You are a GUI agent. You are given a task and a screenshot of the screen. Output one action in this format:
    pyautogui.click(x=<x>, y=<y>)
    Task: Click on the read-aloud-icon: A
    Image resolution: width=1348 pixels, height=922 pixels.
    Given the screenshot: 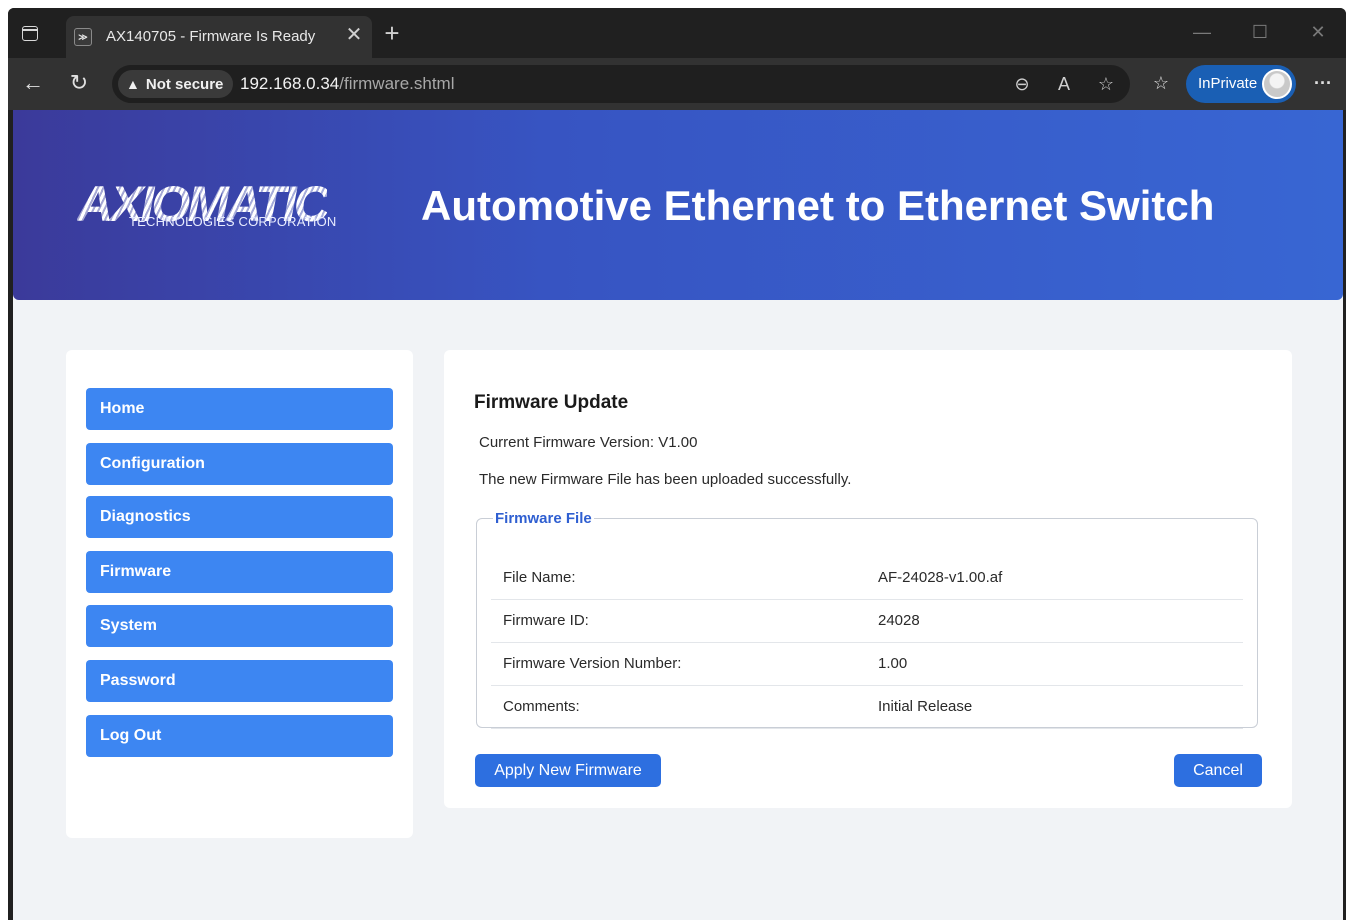 What is the action you would take?
    pyautogui.click(x=1064, y=84)
    